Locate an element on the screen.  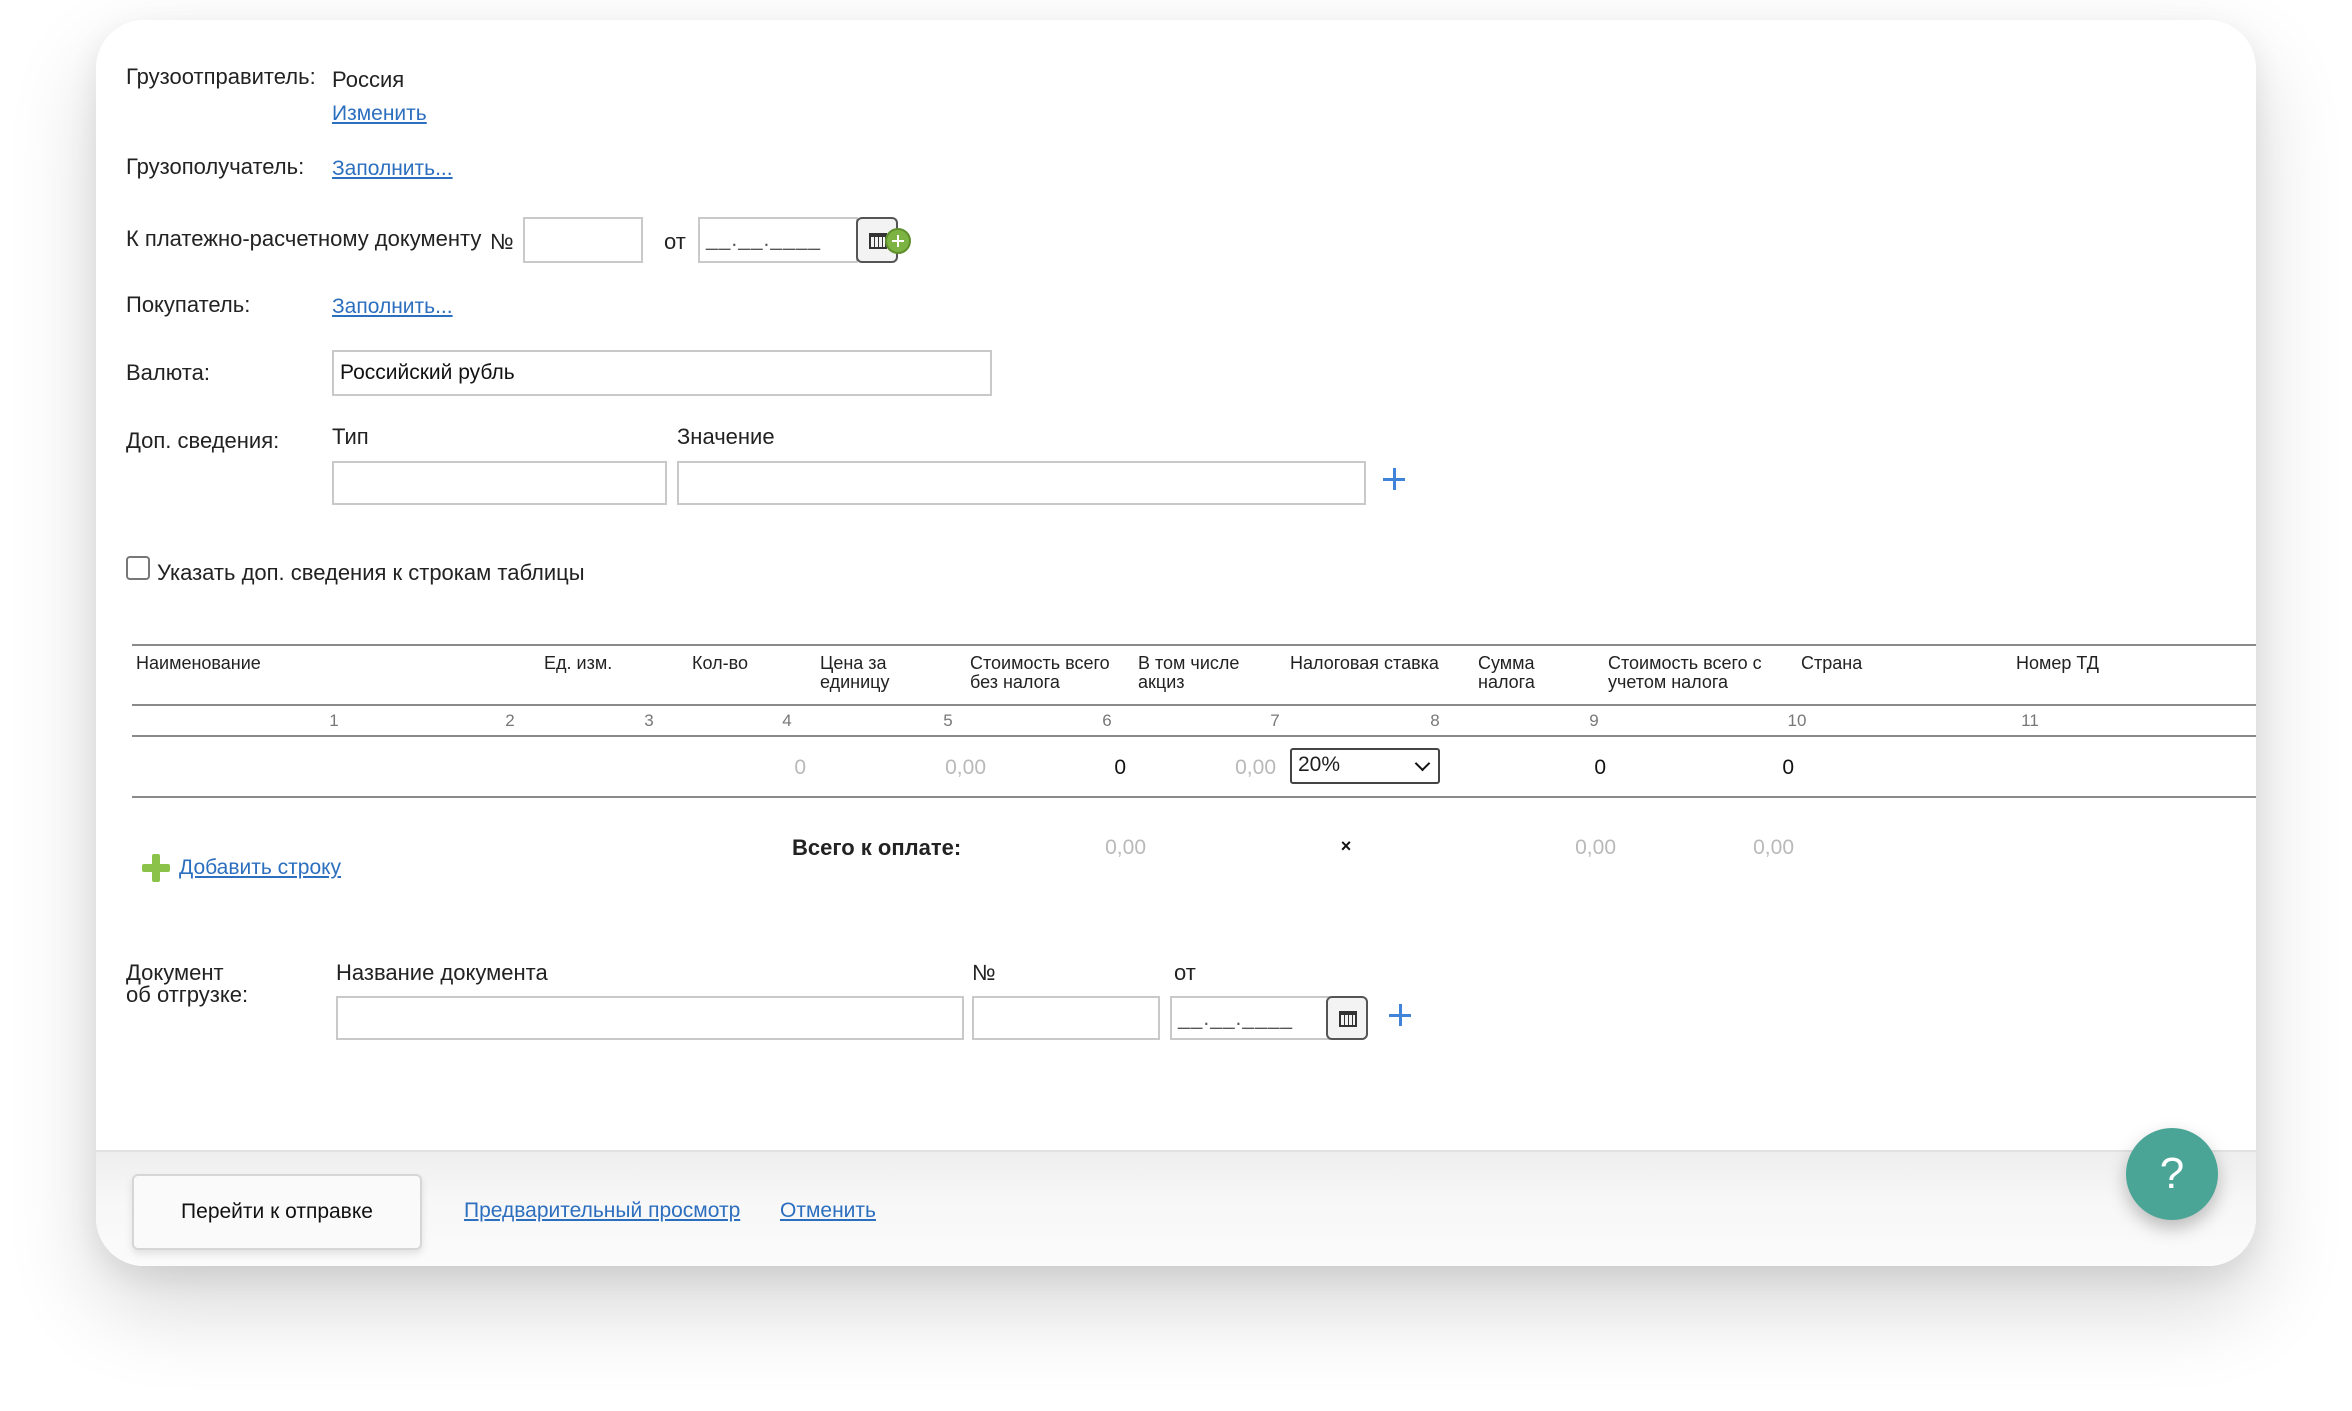
row-price-value: 0,00 is located at coordinates (931, 768).